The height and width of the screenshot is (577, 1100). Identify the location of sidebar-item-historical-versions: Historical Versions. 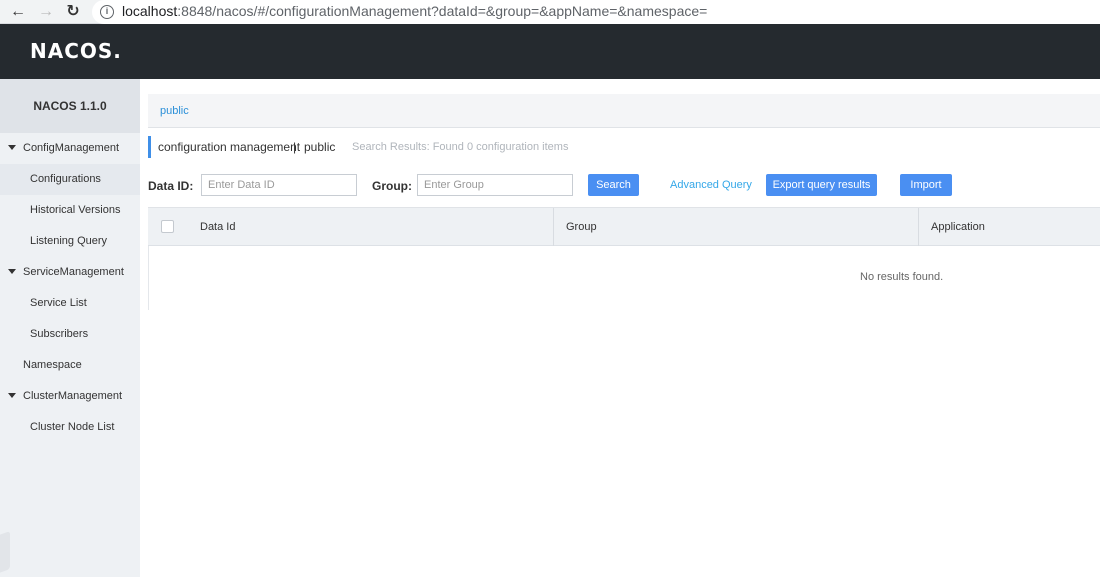
(70, 210).